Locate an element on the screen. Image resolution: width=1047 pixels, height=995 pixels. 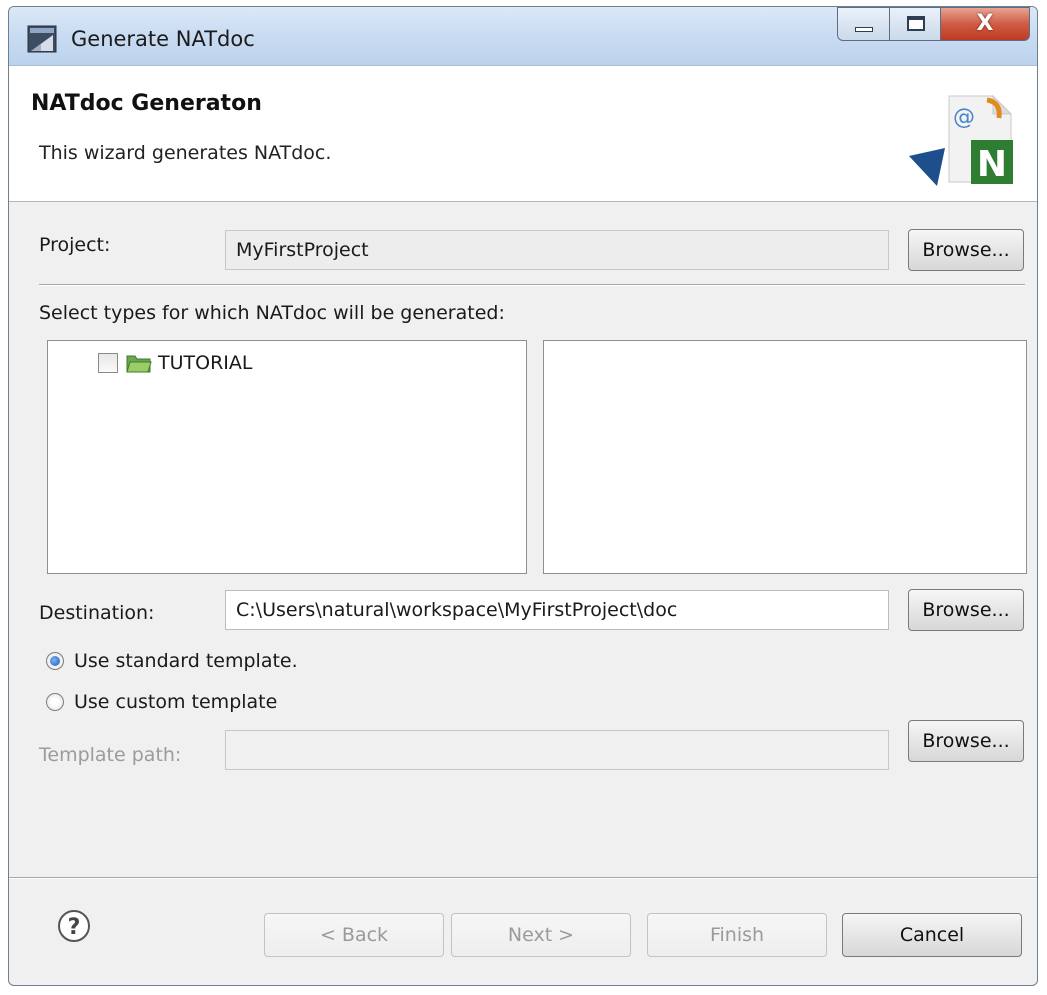
eclipse-window-icon is located at coordinates (42, 39).